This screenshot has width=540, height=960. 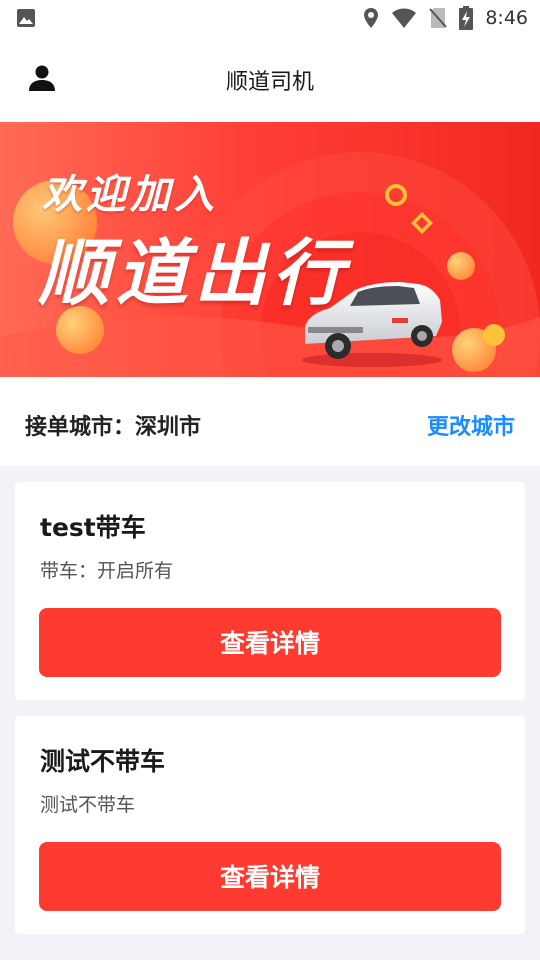 What do you see at coordinates (506, 18) in the screenshot?
I see `status-time: 8:46` at bounding box center [506, 18].